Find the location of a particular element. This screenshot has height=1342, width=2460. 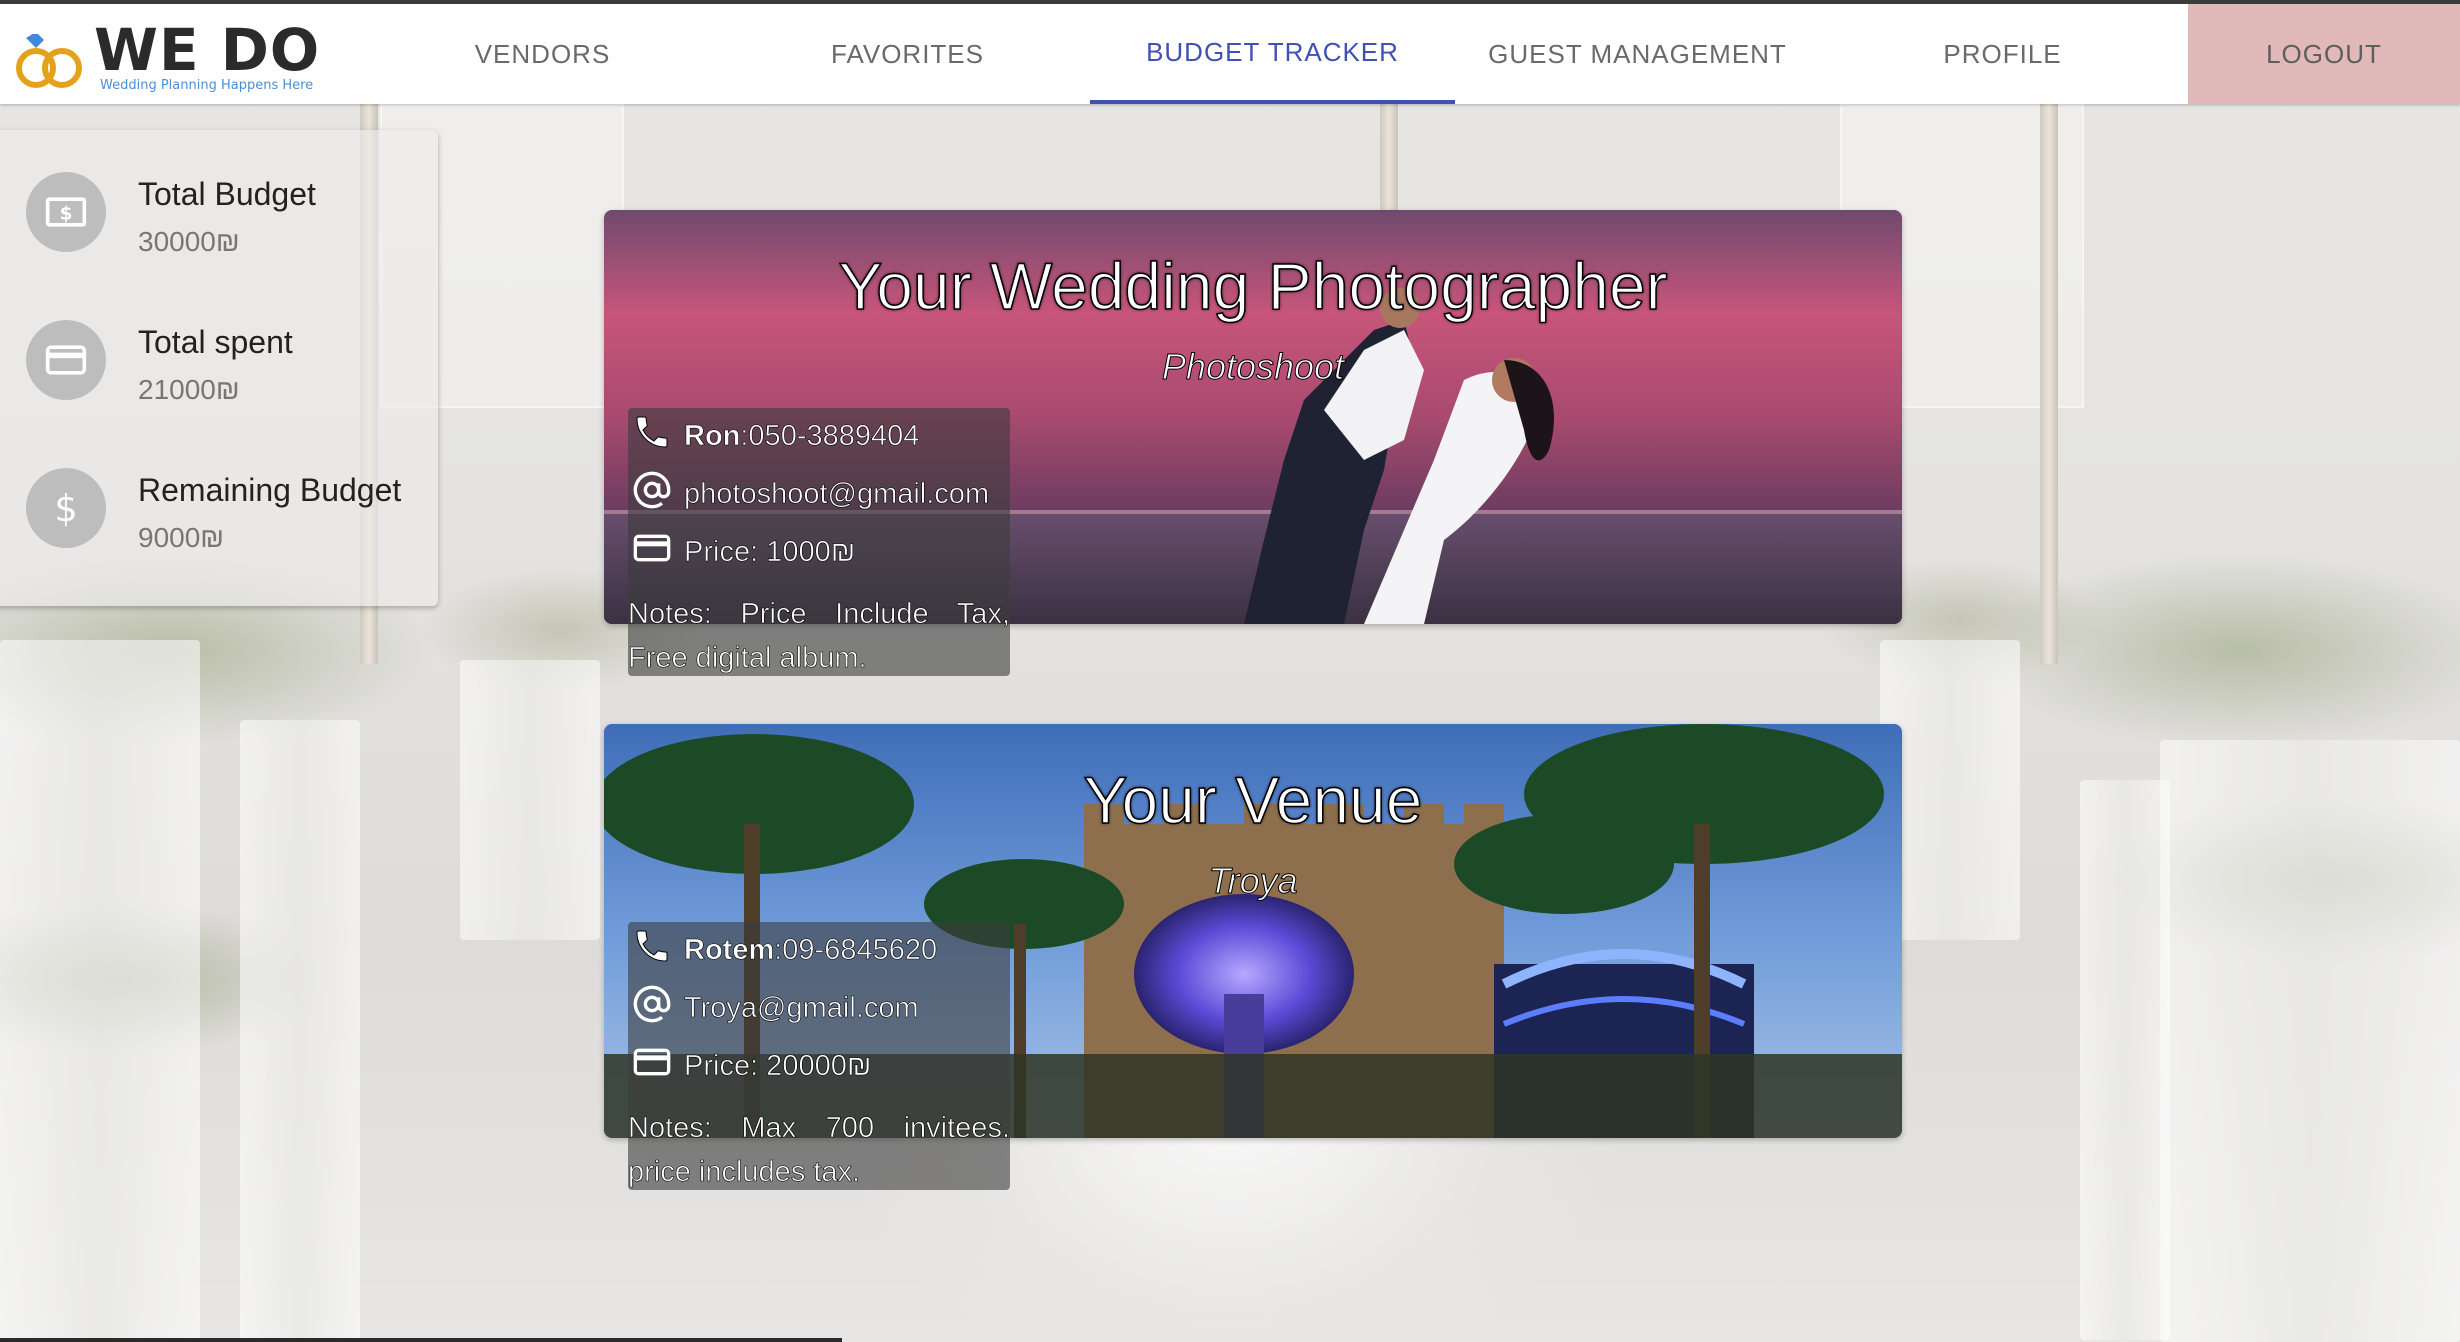

contact-phone: :09-6845620 is located at coordinates (856, 950).